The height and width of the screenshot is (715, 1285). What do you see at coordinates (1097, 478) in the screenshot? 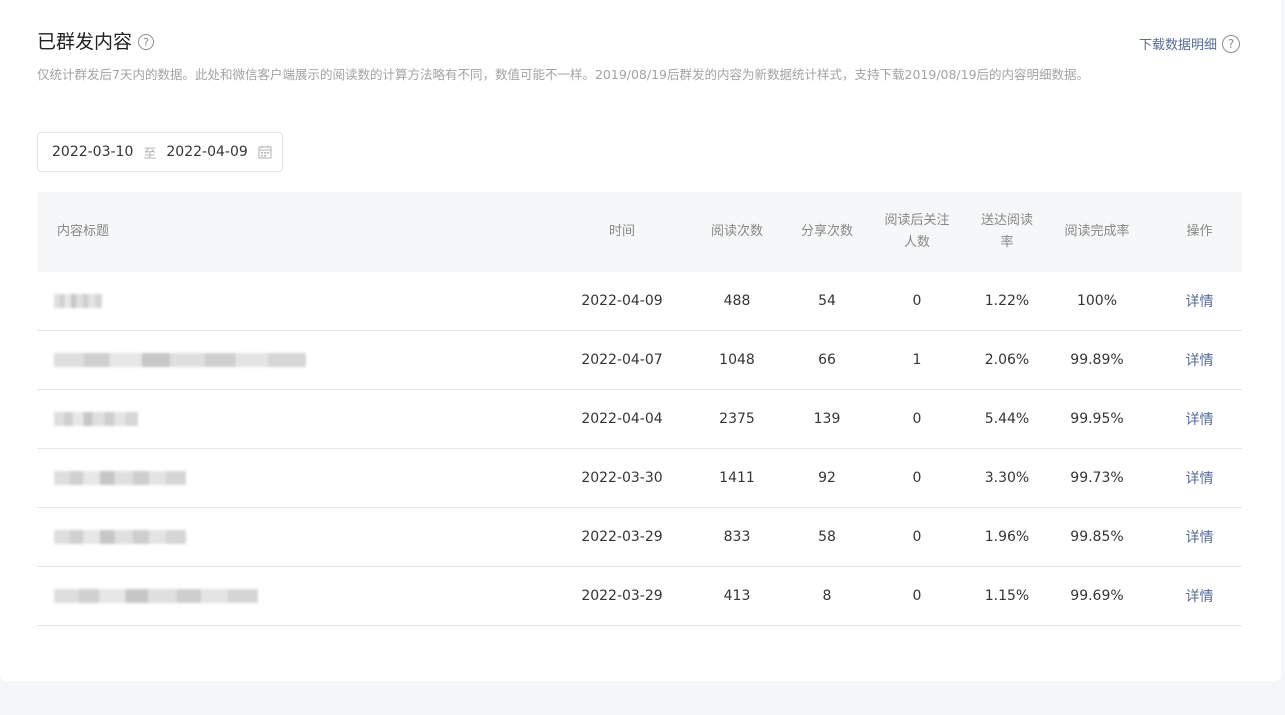
I see `row-completion-rate: 99.73%` at bounding box center [1097, 478].